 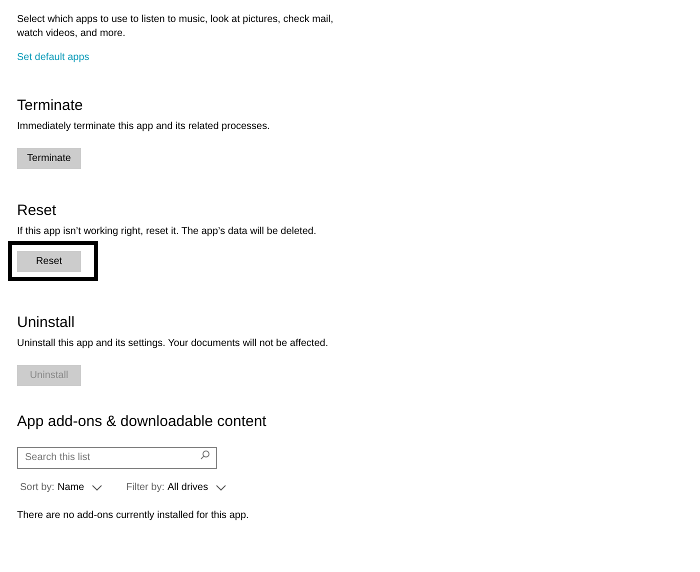 I want to click on search-icon, so click(x=205, y=455).